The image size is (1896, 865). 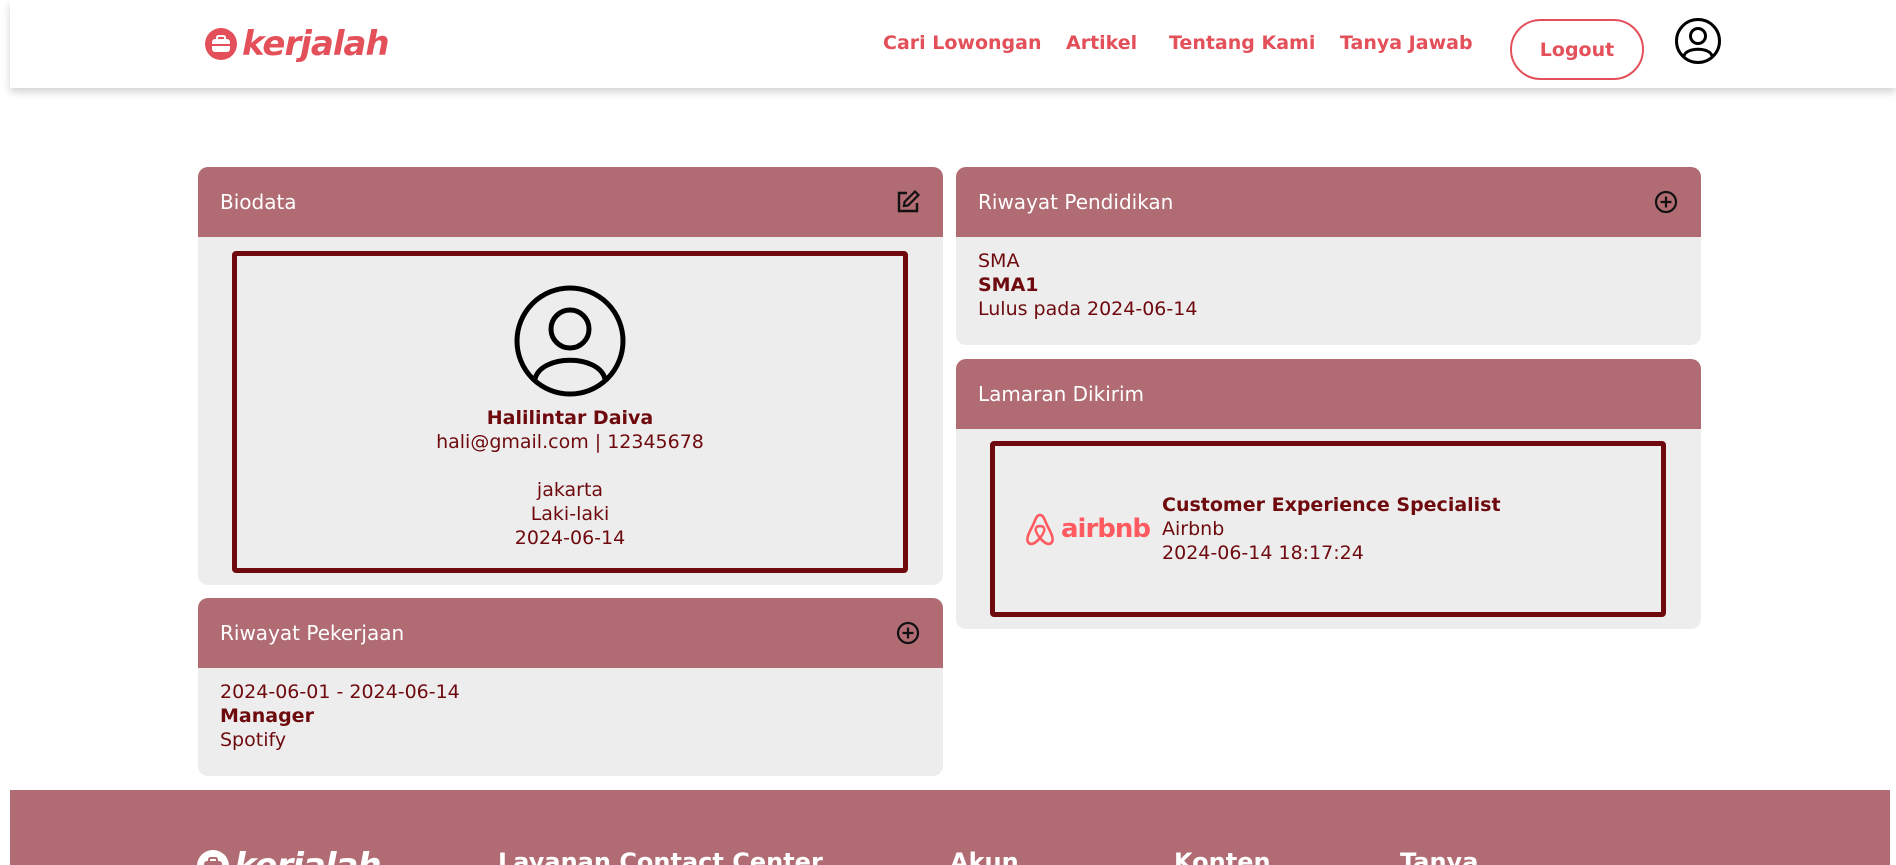 I want to click on applications-title: Lamaran Dikirim, so click(x=1061, y=394).